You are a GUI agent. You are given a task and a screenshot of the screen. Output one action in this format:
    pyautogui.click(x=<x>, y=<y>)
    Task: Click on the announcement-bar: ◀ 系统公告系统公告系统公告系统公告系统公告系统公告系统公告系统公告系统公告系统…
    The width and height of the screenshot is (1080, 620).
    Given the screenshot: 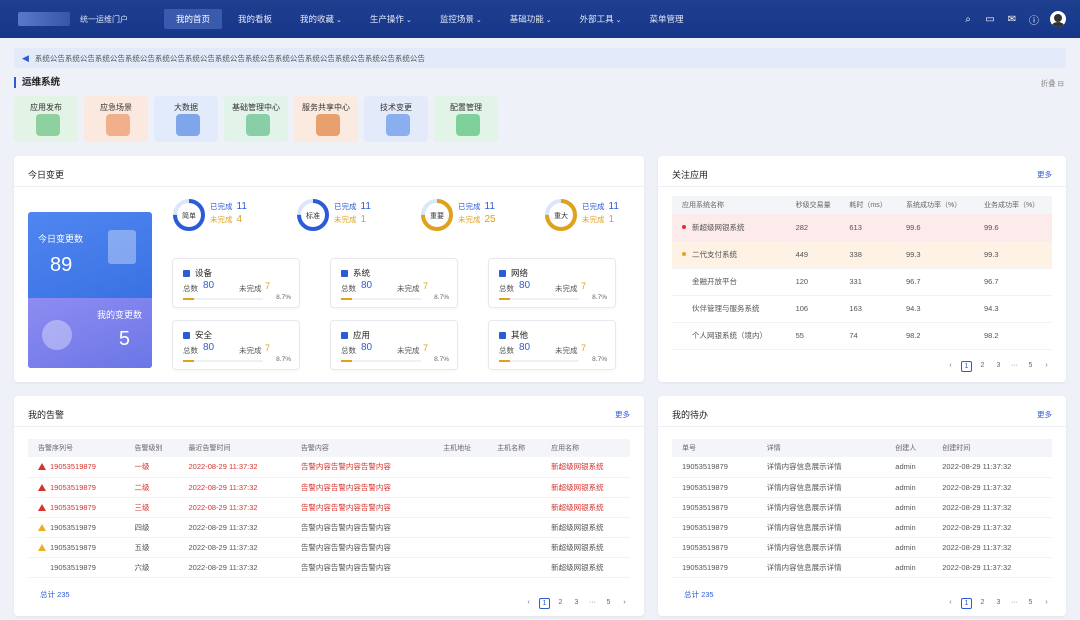 What is the action you would take?
    pyautogui.click(x=540, y=58)
    